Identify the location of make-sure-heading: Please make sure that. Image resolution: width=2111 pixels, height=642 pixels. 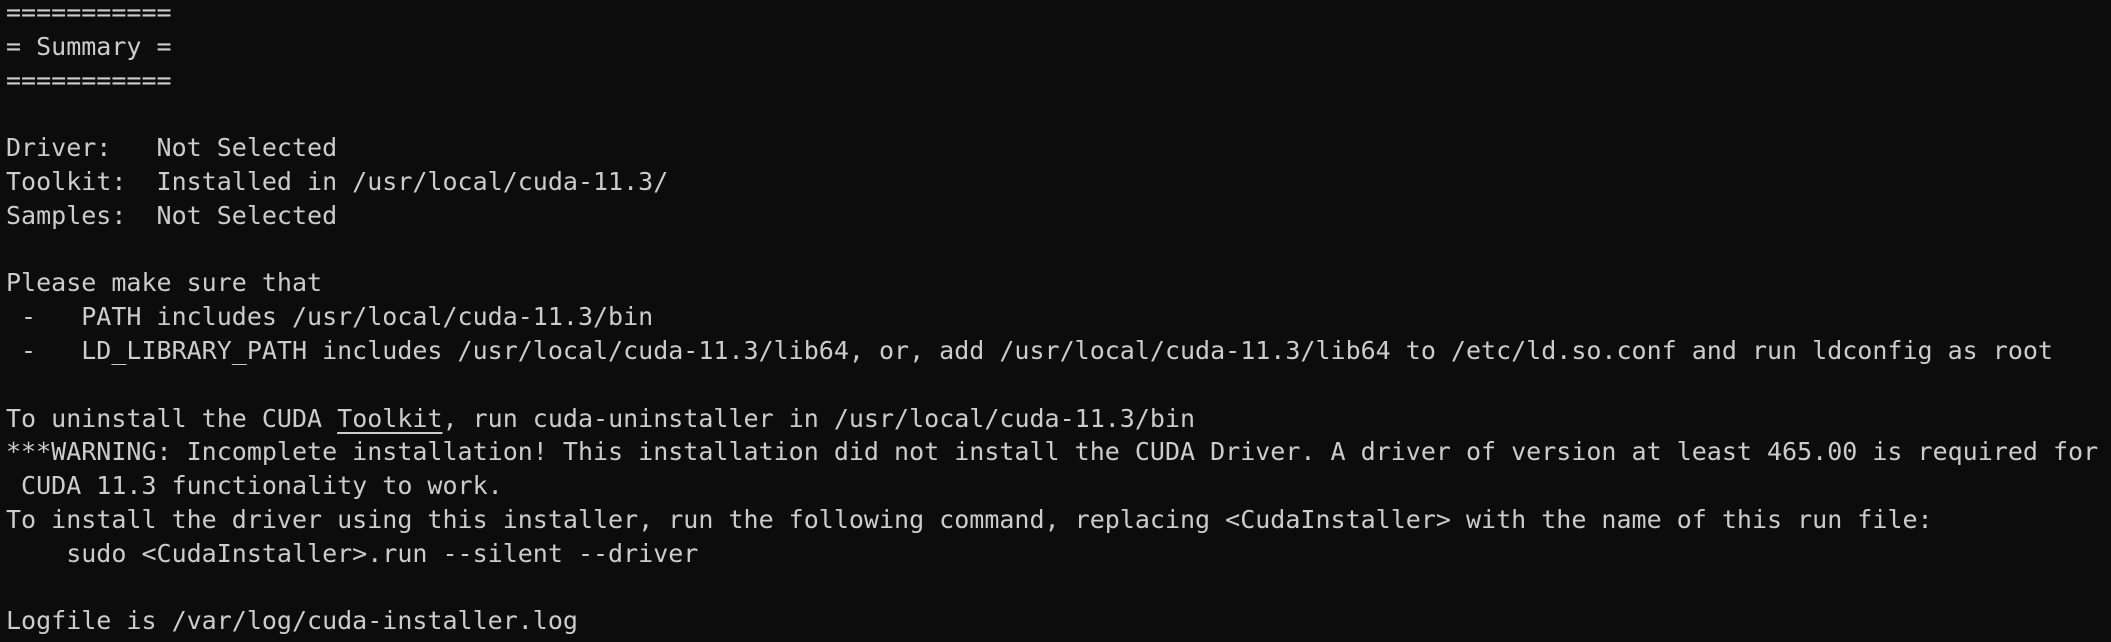
(164, 283).